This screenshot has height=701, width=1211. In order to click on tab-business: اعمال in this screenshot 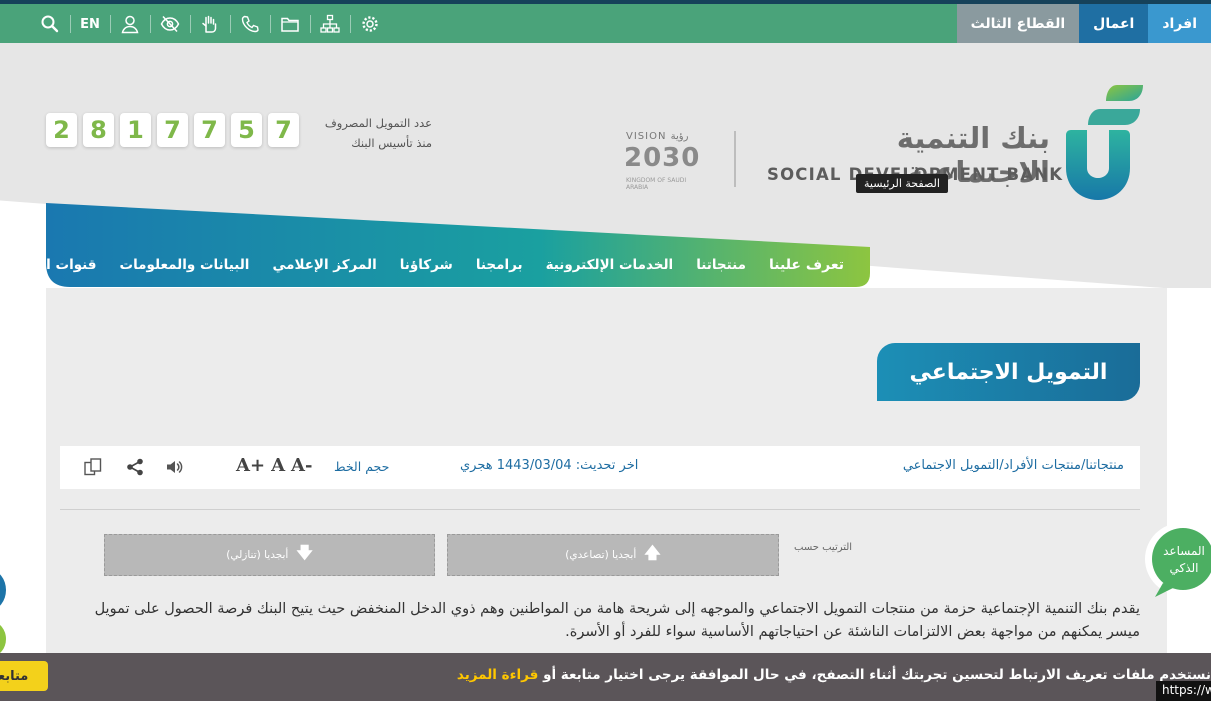, I will do `click(1114, 23)`.